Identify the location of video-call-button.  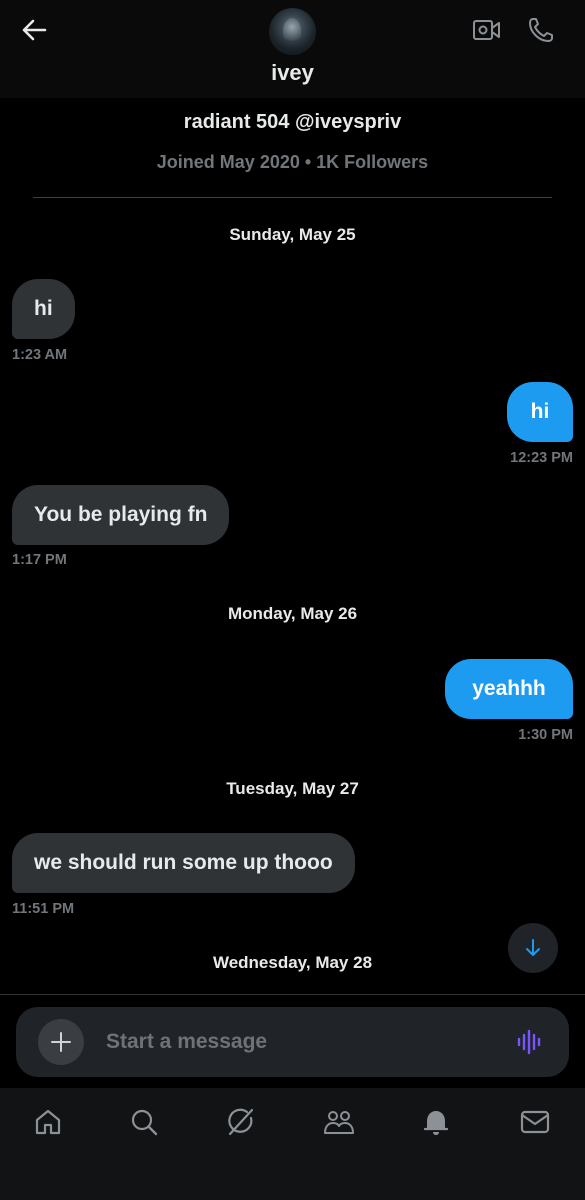
(487, 30).